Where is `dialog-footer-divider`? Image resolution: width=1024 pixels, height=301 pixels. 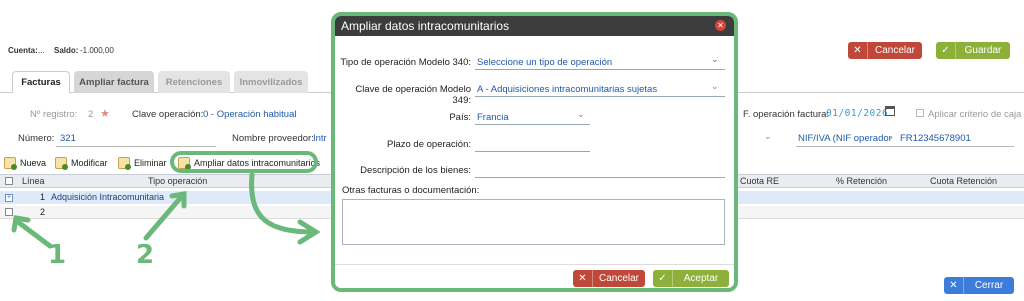
dialog-footer-divider is located at coordinates (534, 264).